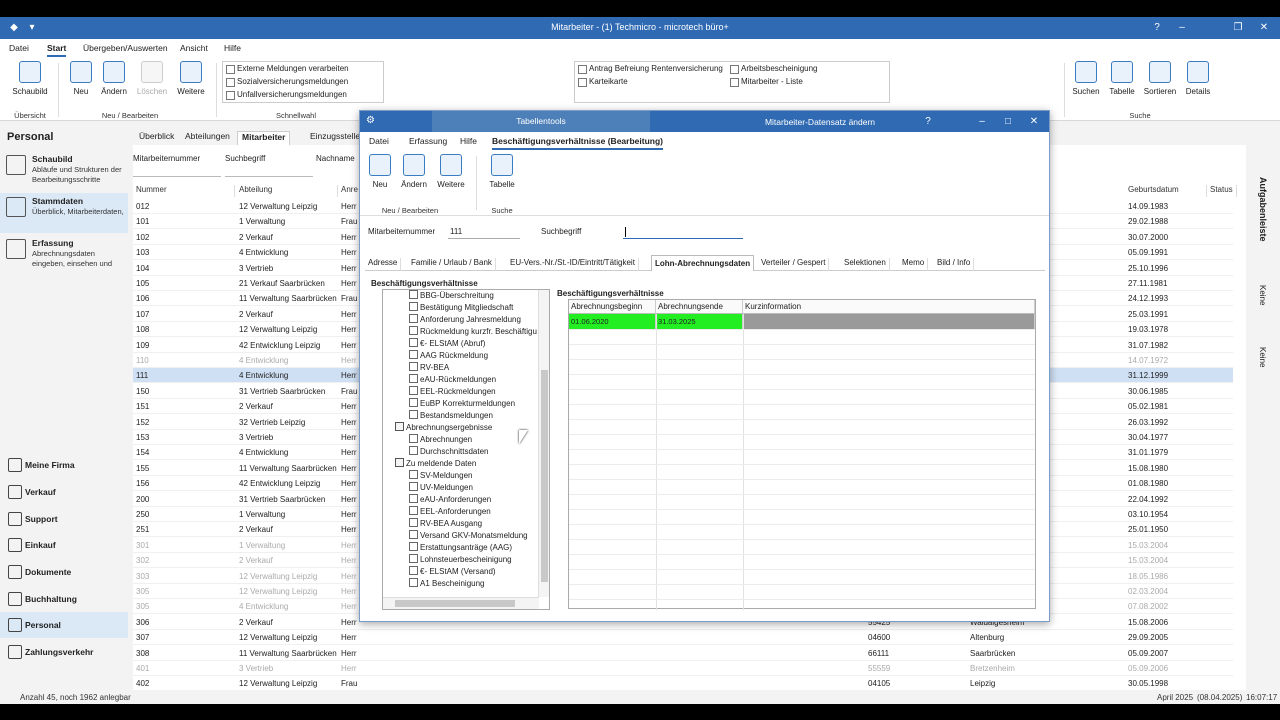 This screenshot has height=720, width=1280. What do you see at coordinates (114, 78) in the screenshot?
I see `aendern-button: Ändern` at bounding box center [114, 78].